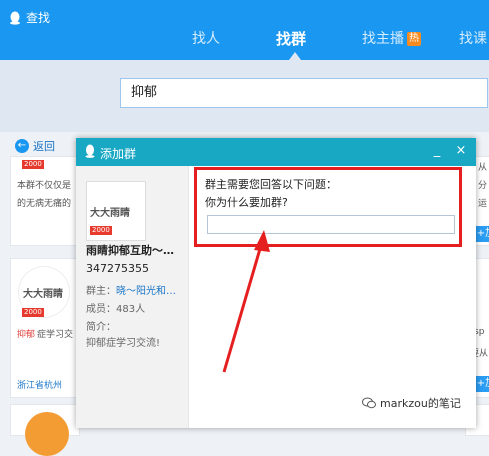  What do you see at coordinates (101, 309) in the screenshot?
I see `members-label: 成员：` at bounding box center [101, 309].